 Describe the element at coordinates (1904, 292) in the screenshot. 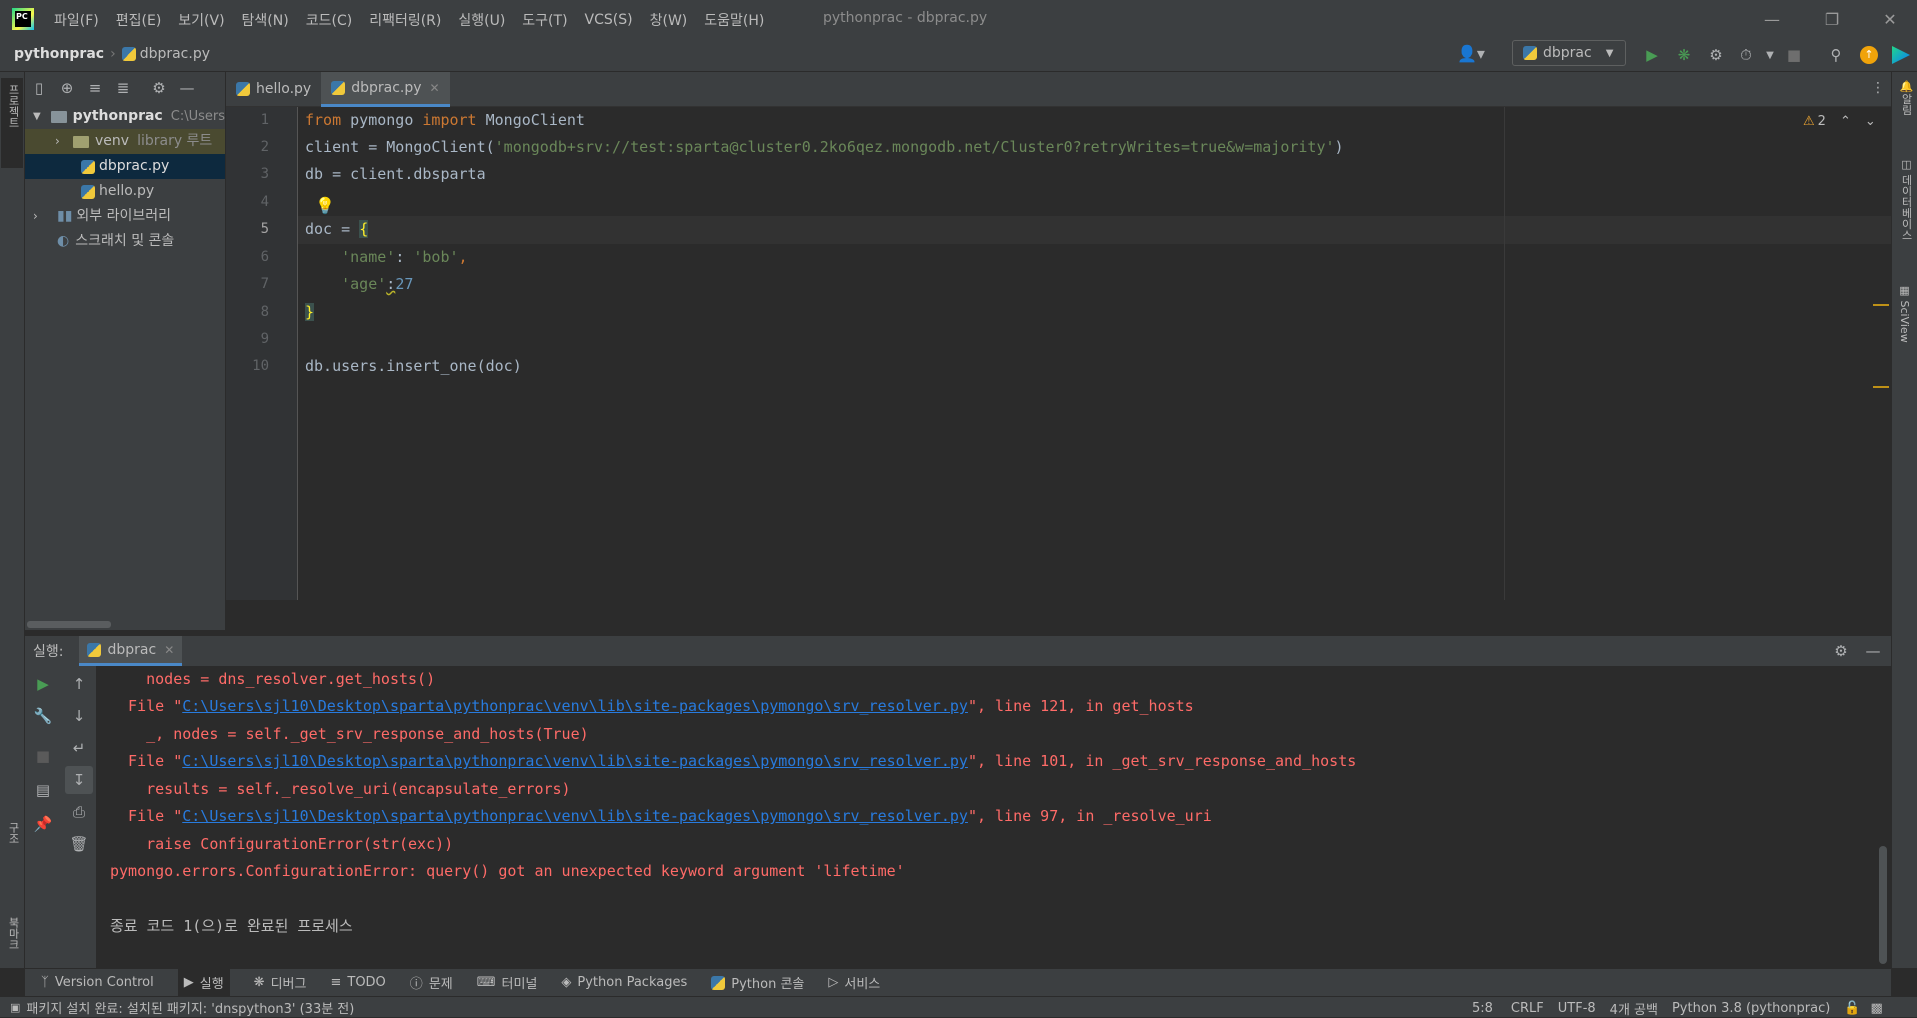

I see `sciview-icon: ▦` at that location.